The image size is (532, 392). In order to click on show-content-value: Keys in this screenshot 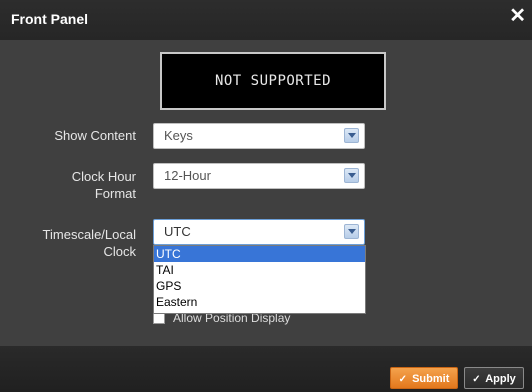, I will do `click(178, 135)`.